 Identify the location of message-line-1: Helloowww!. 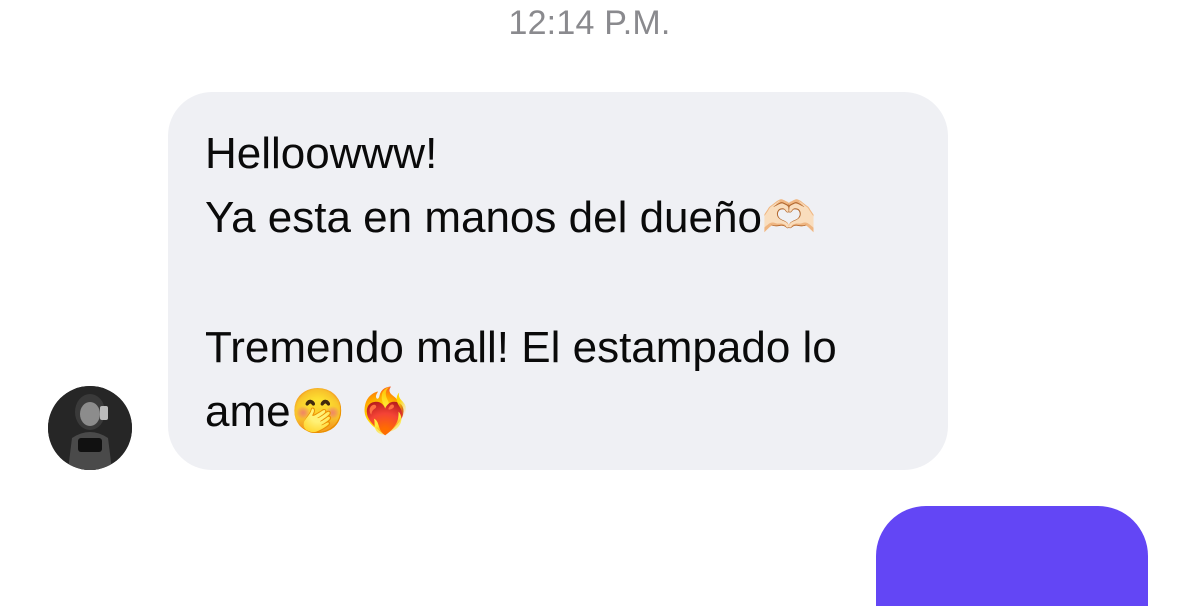
(321, 153).